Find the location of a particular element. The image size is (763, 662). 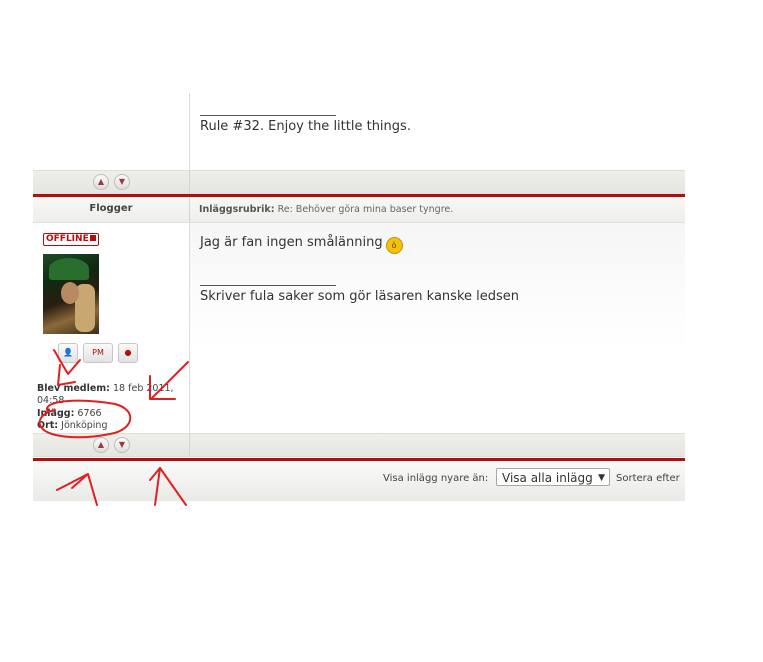

annotation-arrow-right is located at coordinates (170, 380).